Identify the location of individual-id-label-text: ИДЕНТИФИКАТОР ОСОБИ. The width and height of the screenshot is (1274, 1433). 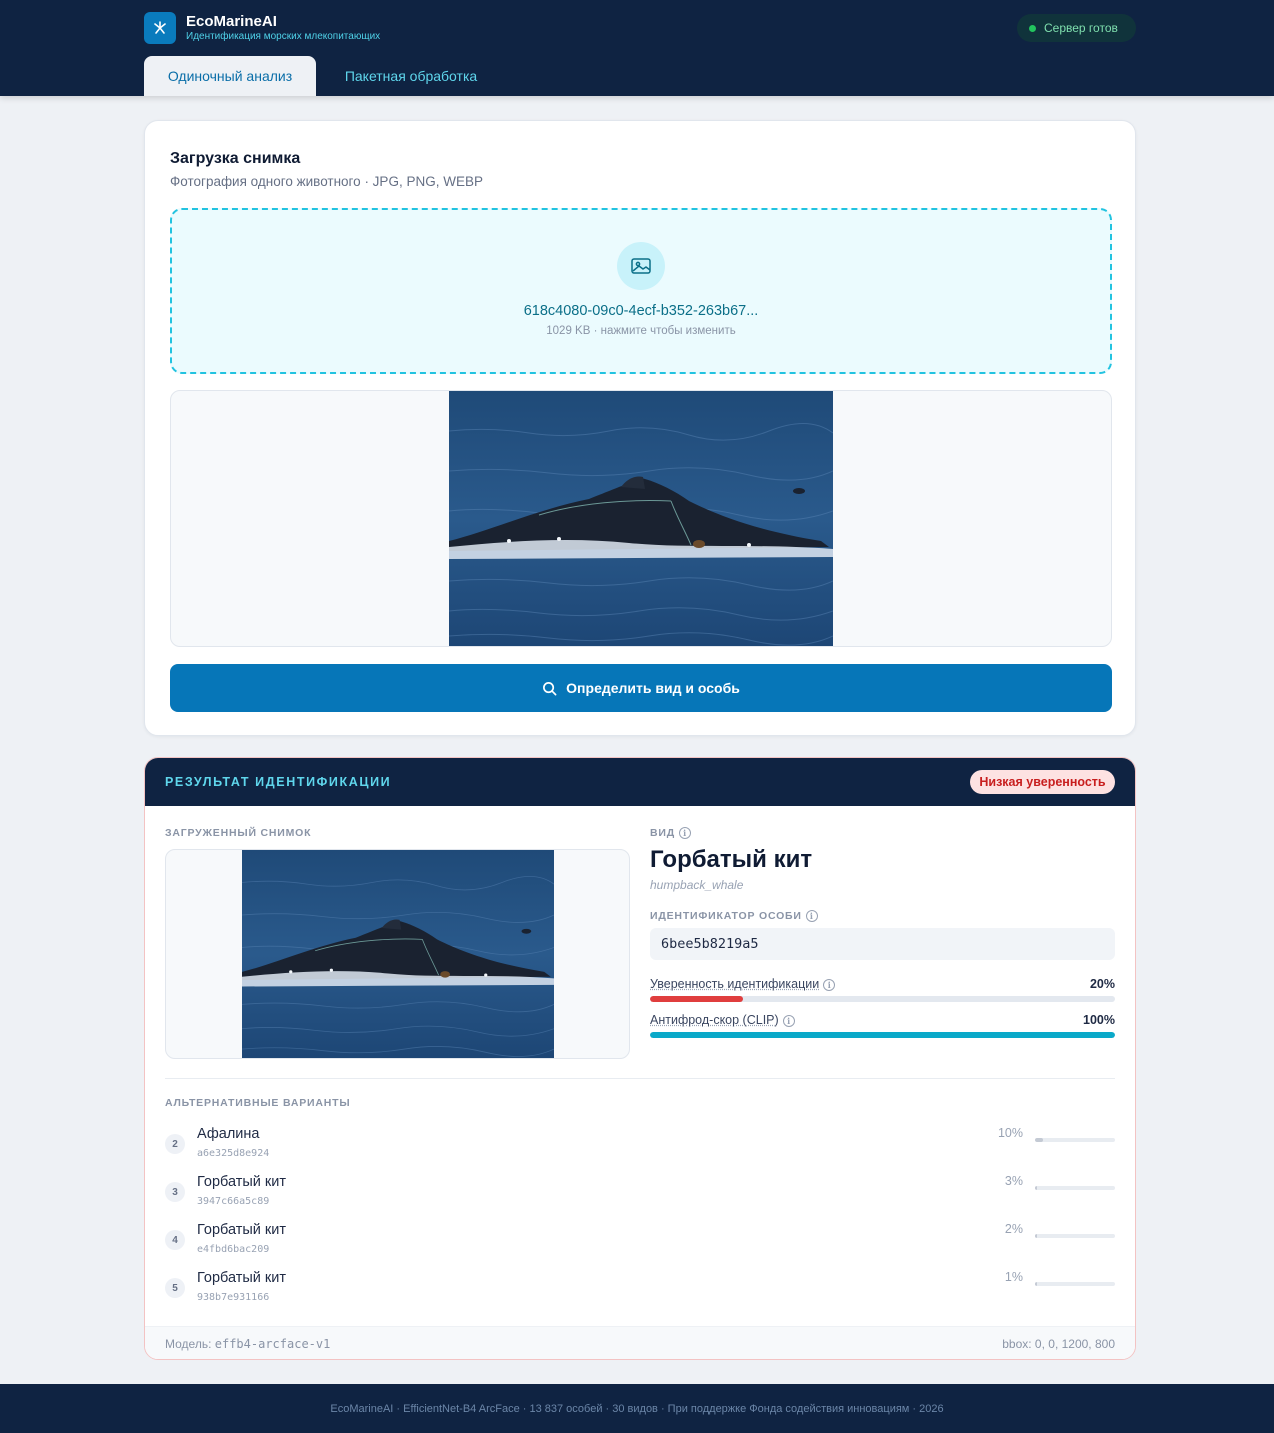
(726, 916).